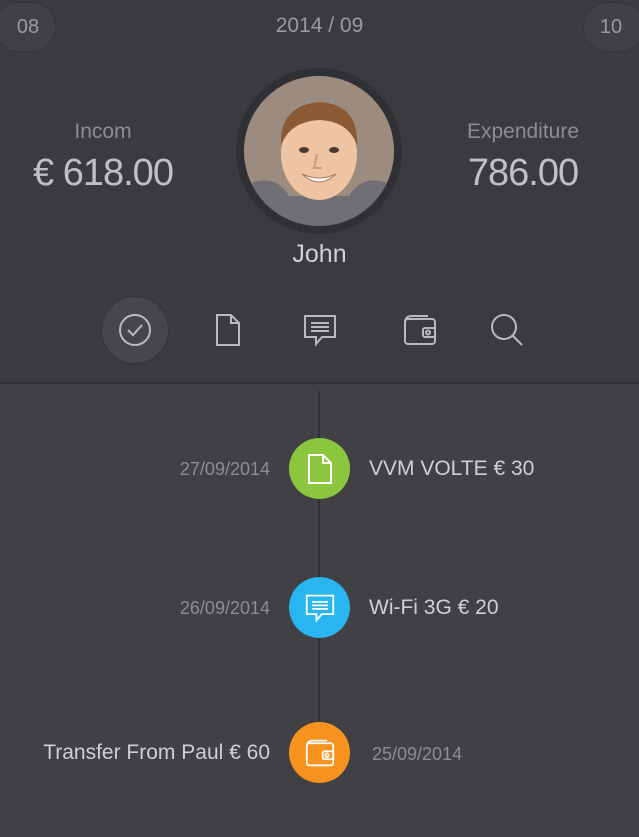  Describe the element at coordinates (103, 173) in the screenshot. I see `income-value: € 618.00` at that location.